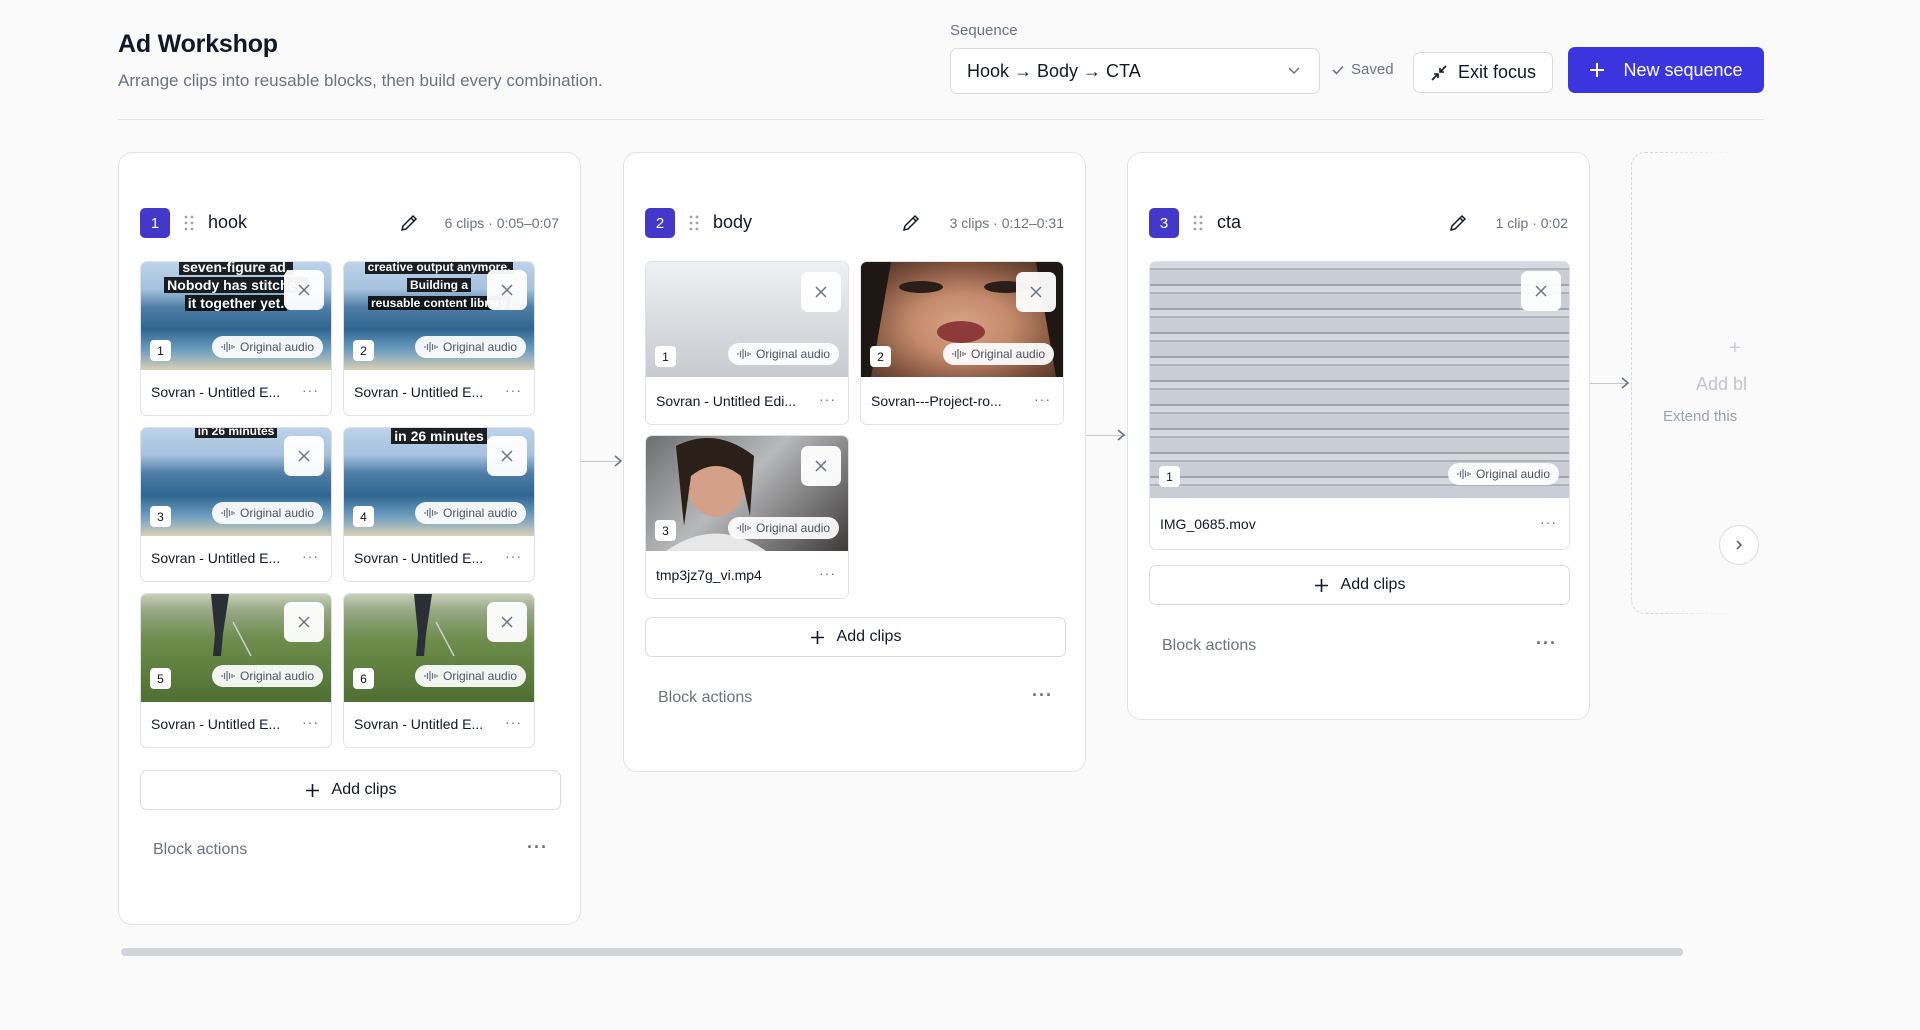 This screenshot has height=1030, width=1920. What do you see at coordinates (439, 285) in the screenshot?
I see `caption-line: Building a` at bounding box center [439, 285].